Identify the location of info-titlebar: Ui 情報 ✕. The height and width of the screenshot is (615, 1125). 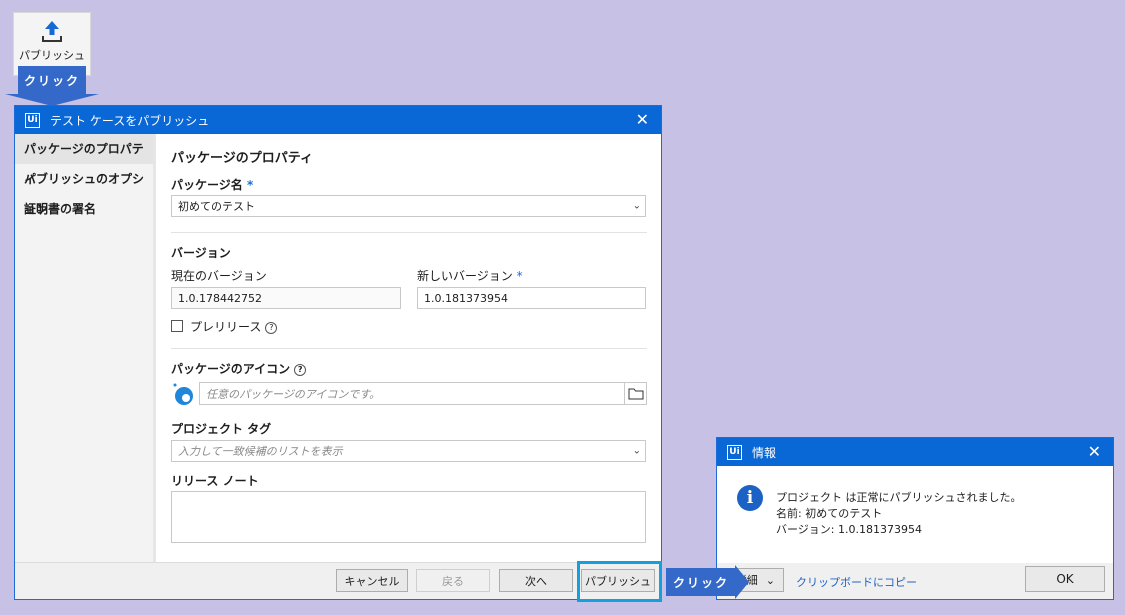
(915, 452).